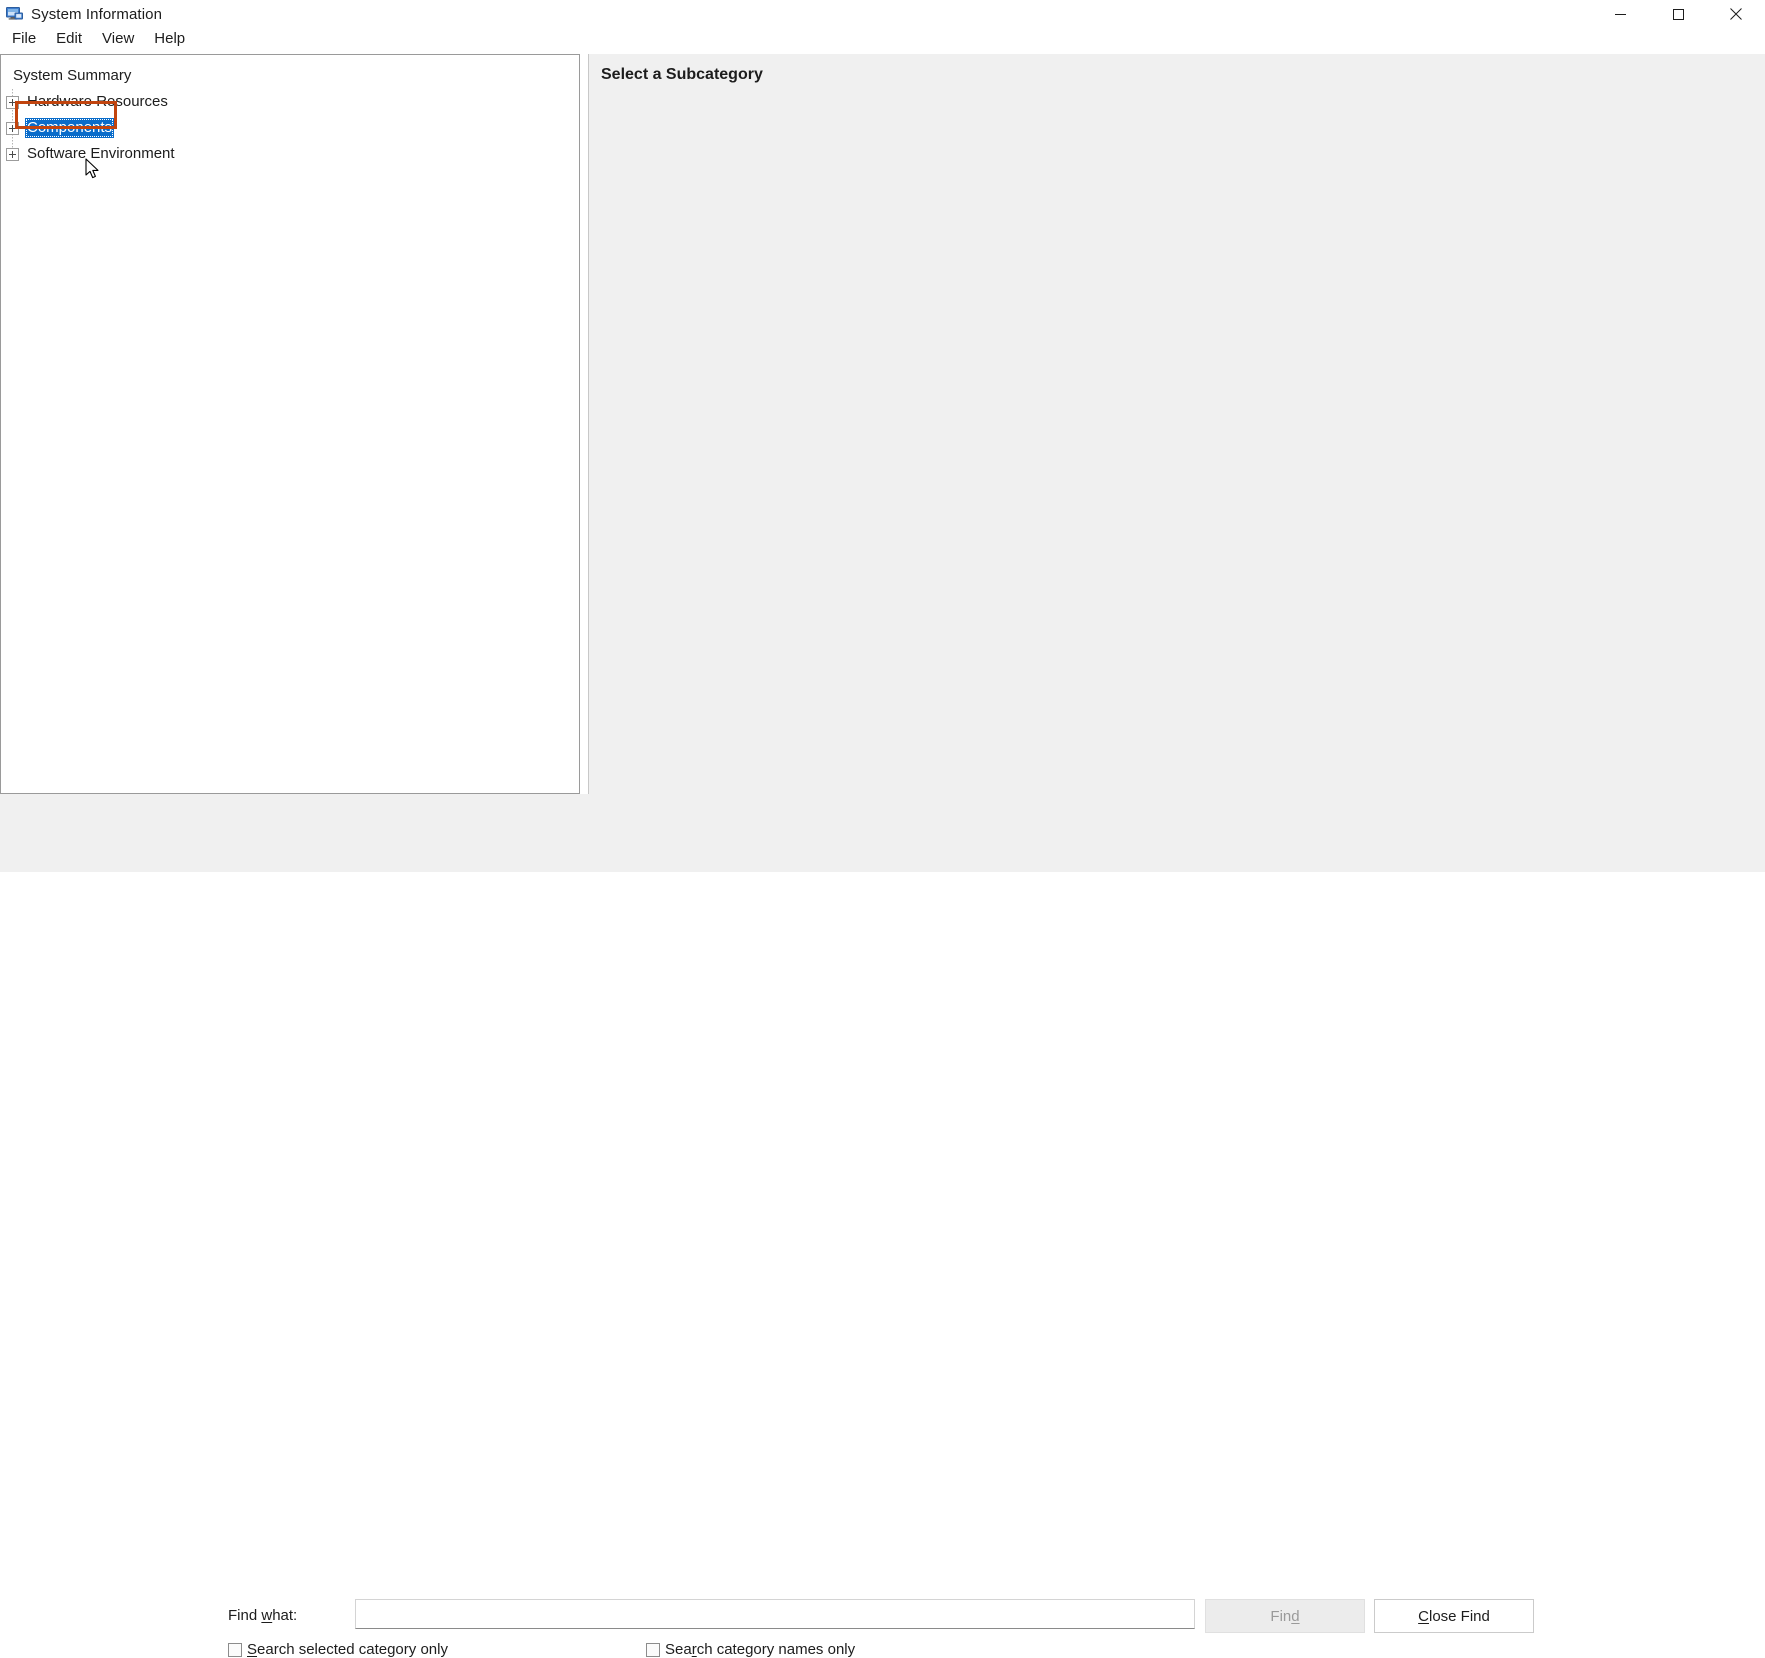 The image size is (1765, 1658). What do you see at coordinates (118, 39) in the screenshot?
I see `menu-item-view: View` at bounding box center [118, 39].